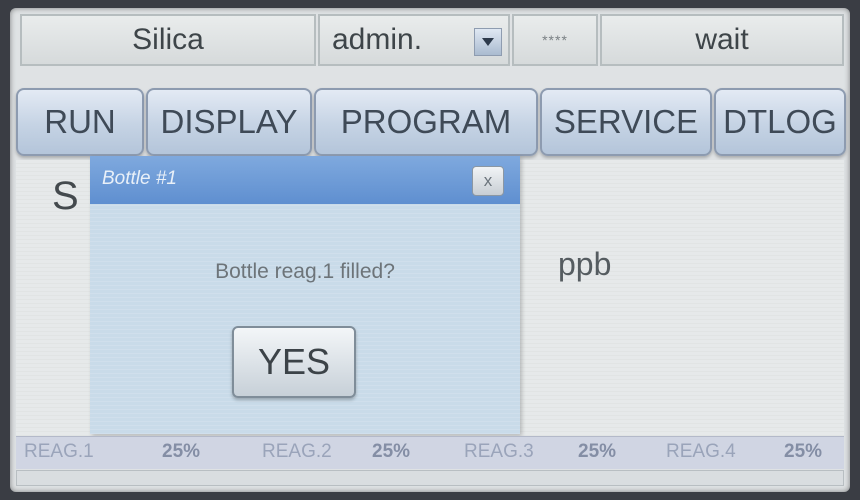 The width and height of the screenshot is (860, 500). I want to click on dialog-titlebar: Bottle #1 x, so click(305, 180).